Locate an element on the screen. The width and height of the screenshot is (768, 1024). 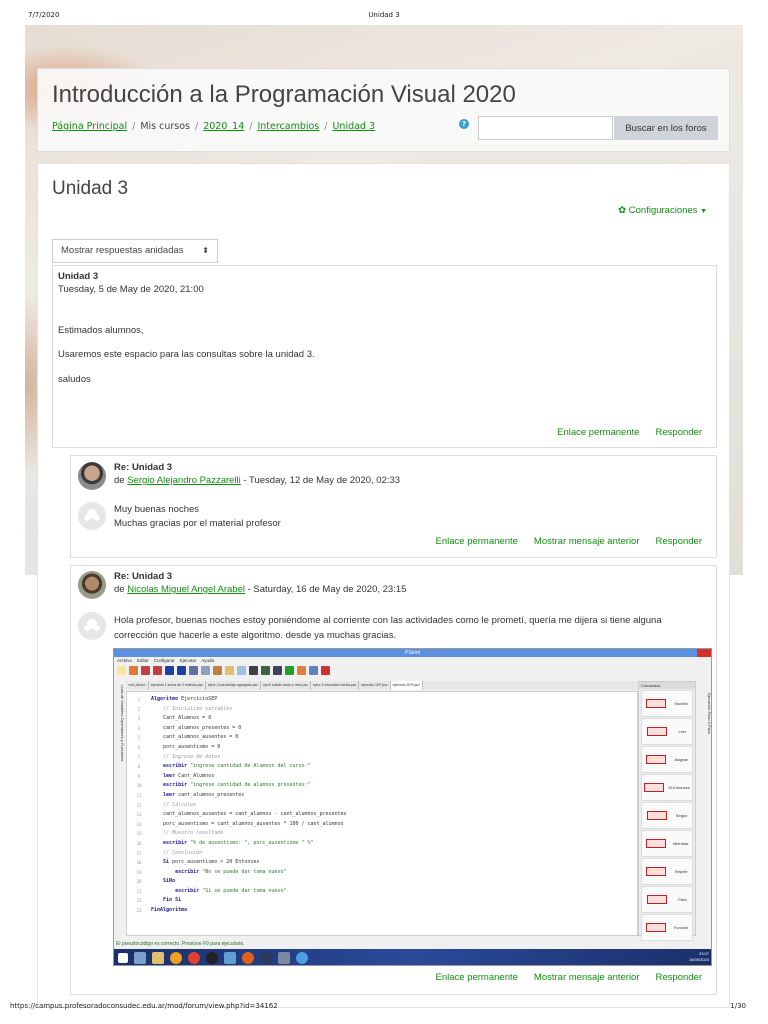
line-number: 4 is located at coordinates (139, 728).